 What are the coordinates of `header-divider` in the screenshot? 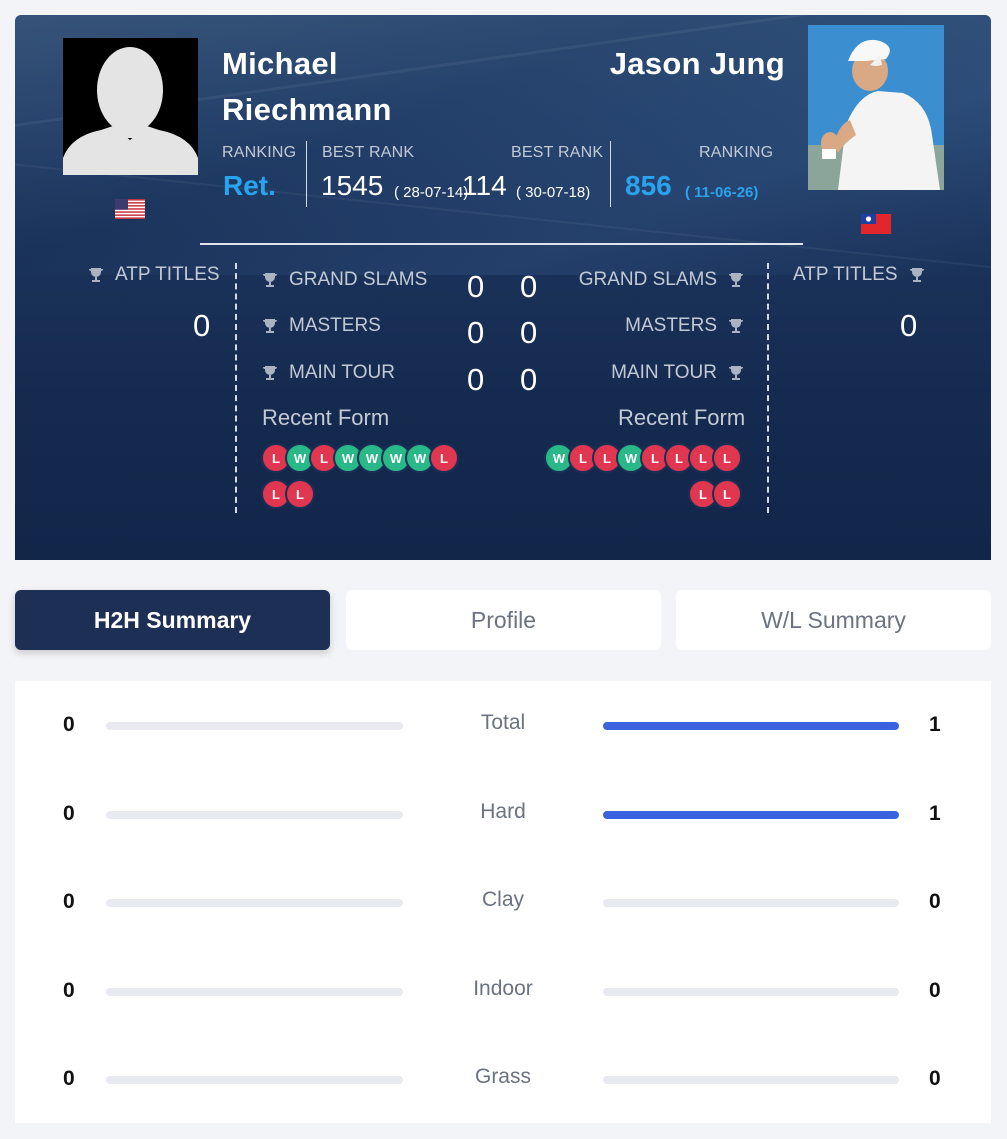 It's located at (501, 244).